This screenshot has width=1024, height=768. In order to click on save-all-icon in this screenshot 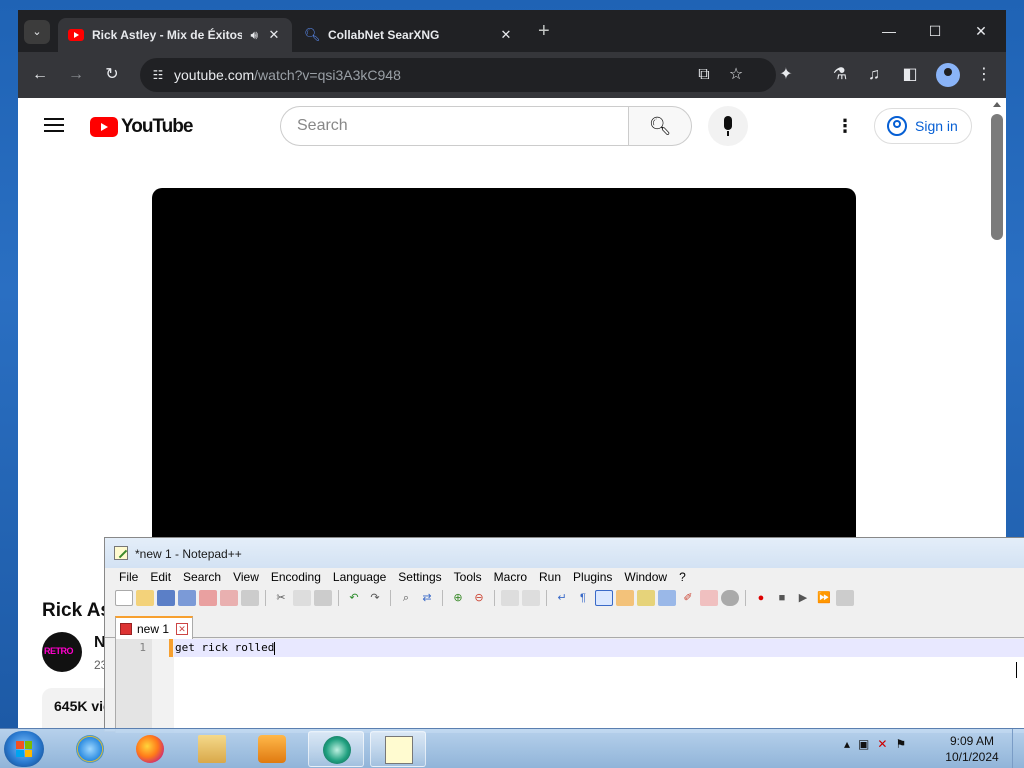, I will do `click(187, 598)`.